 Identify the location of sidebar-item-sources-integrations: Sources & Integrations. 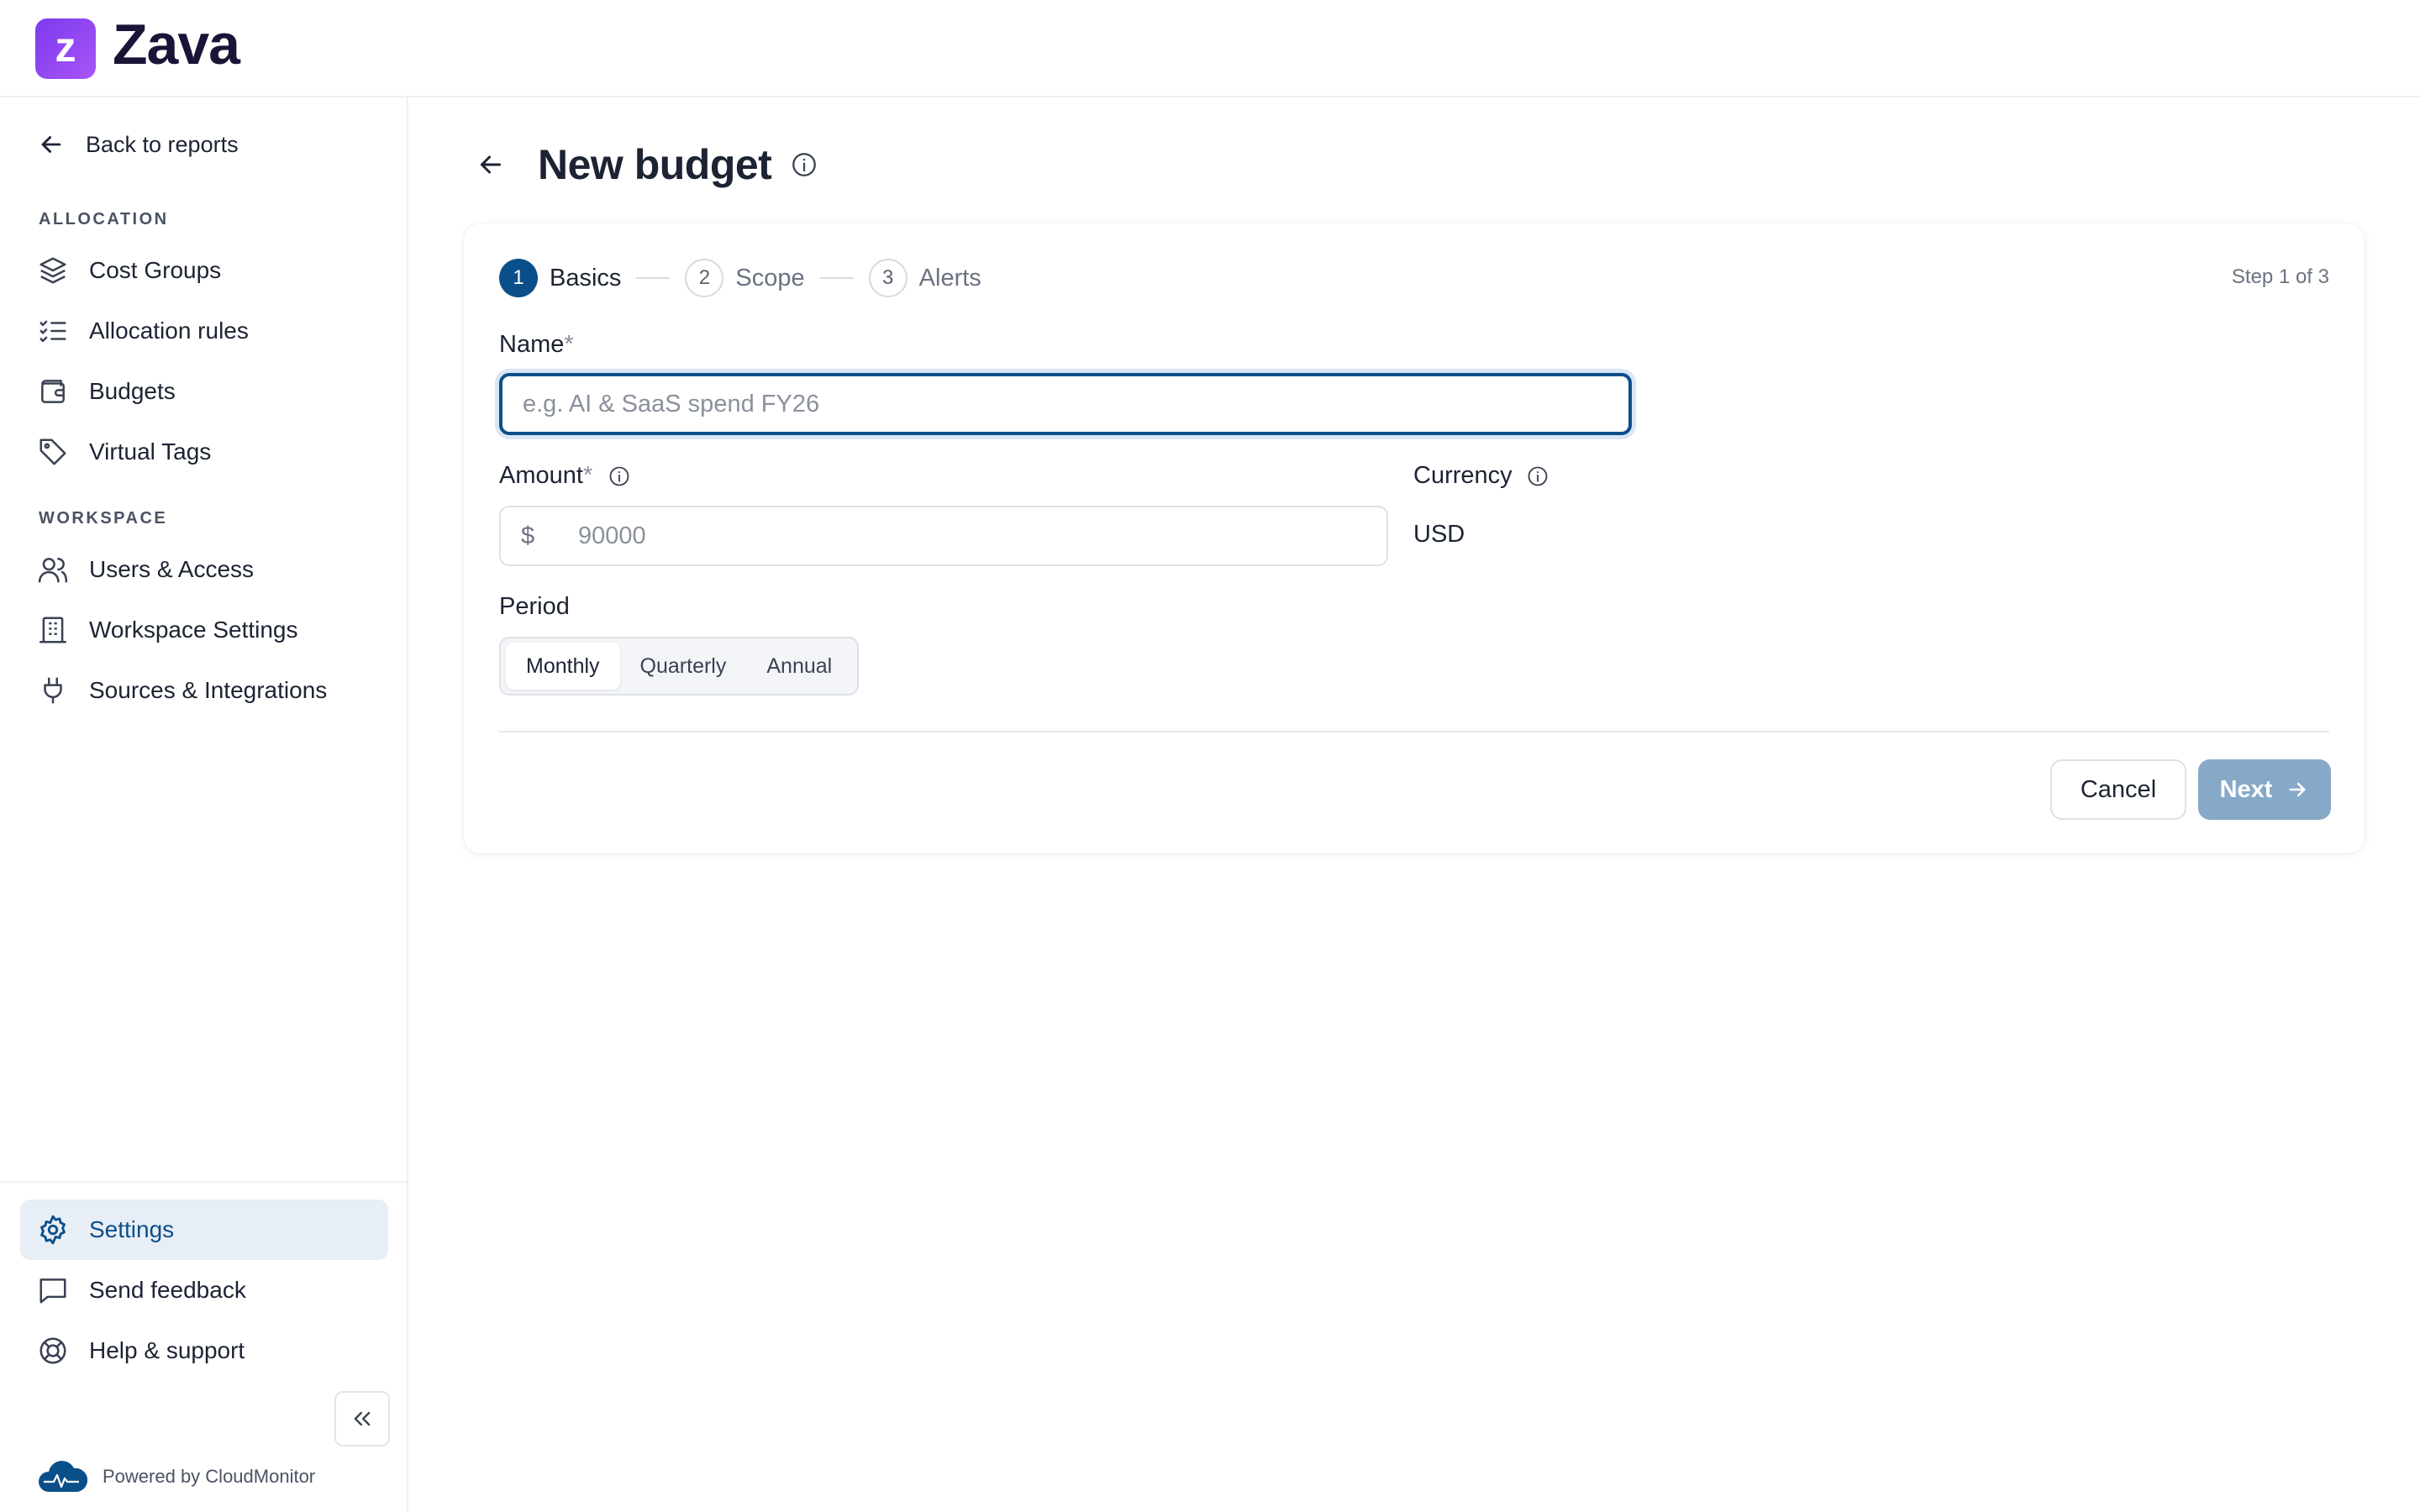
(182, 690).